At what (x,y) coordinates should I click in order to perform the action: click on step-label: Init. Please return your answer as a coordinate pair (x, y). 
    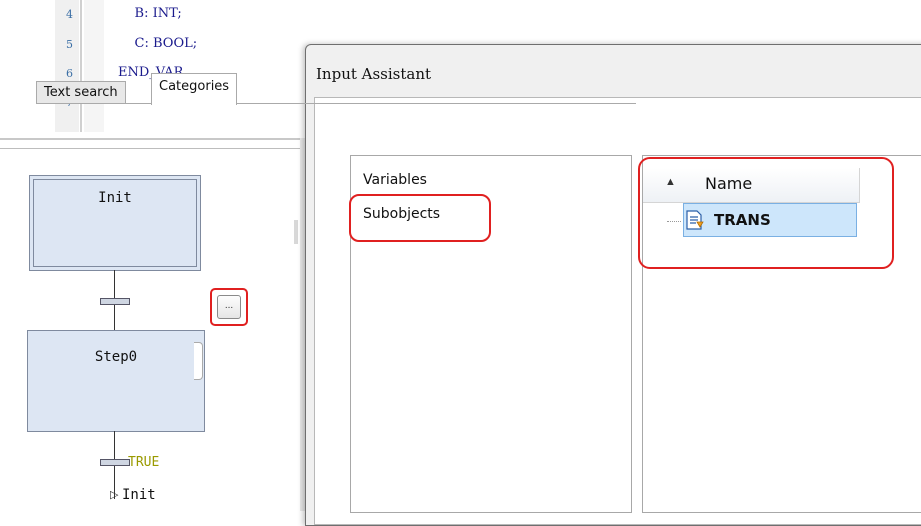
    Looking at the image, I should click on (115, 198).